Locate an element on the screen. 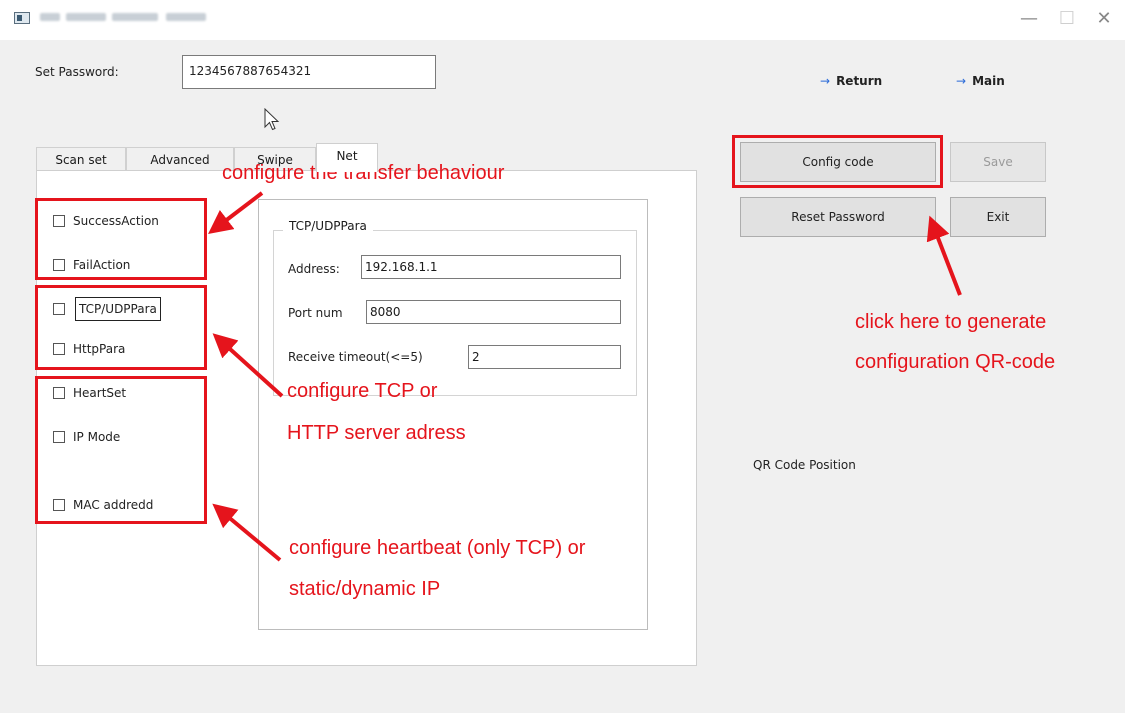 The width and height of the screenshot is (1125, 713). arrow-to-network-checkboxes is located at coordinates (247, 532).